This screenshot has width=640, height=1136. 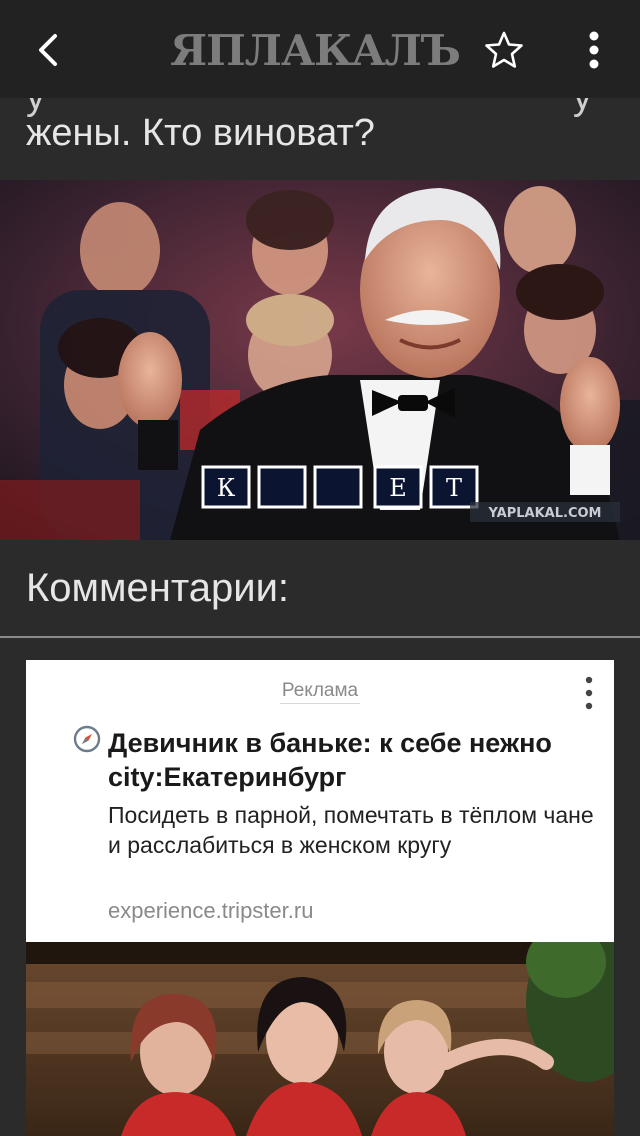 I want to click on comments-section-header: Комментарии:, so click(x=320, y=589).